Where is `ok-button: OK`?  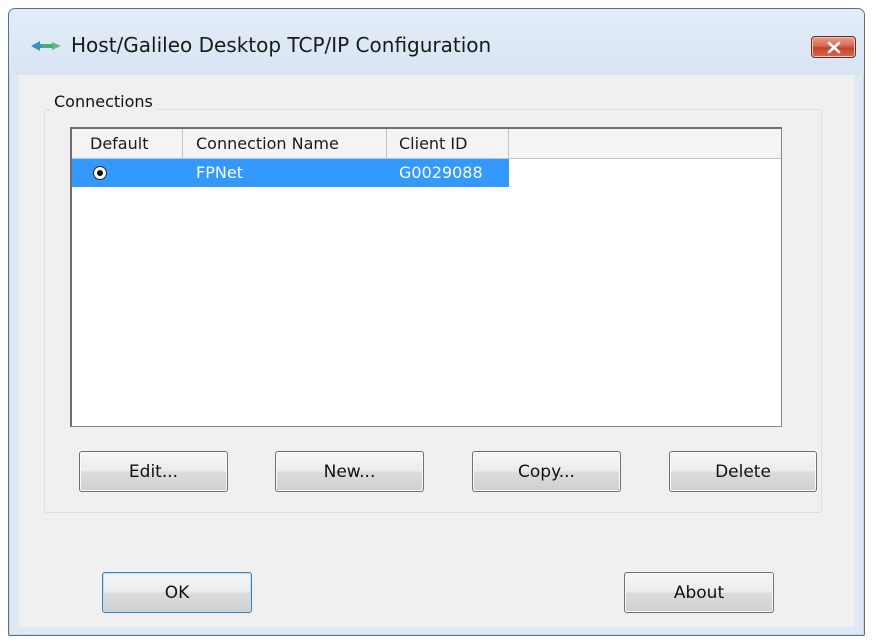
ok-button: OK is located at coordinates (177, 592).